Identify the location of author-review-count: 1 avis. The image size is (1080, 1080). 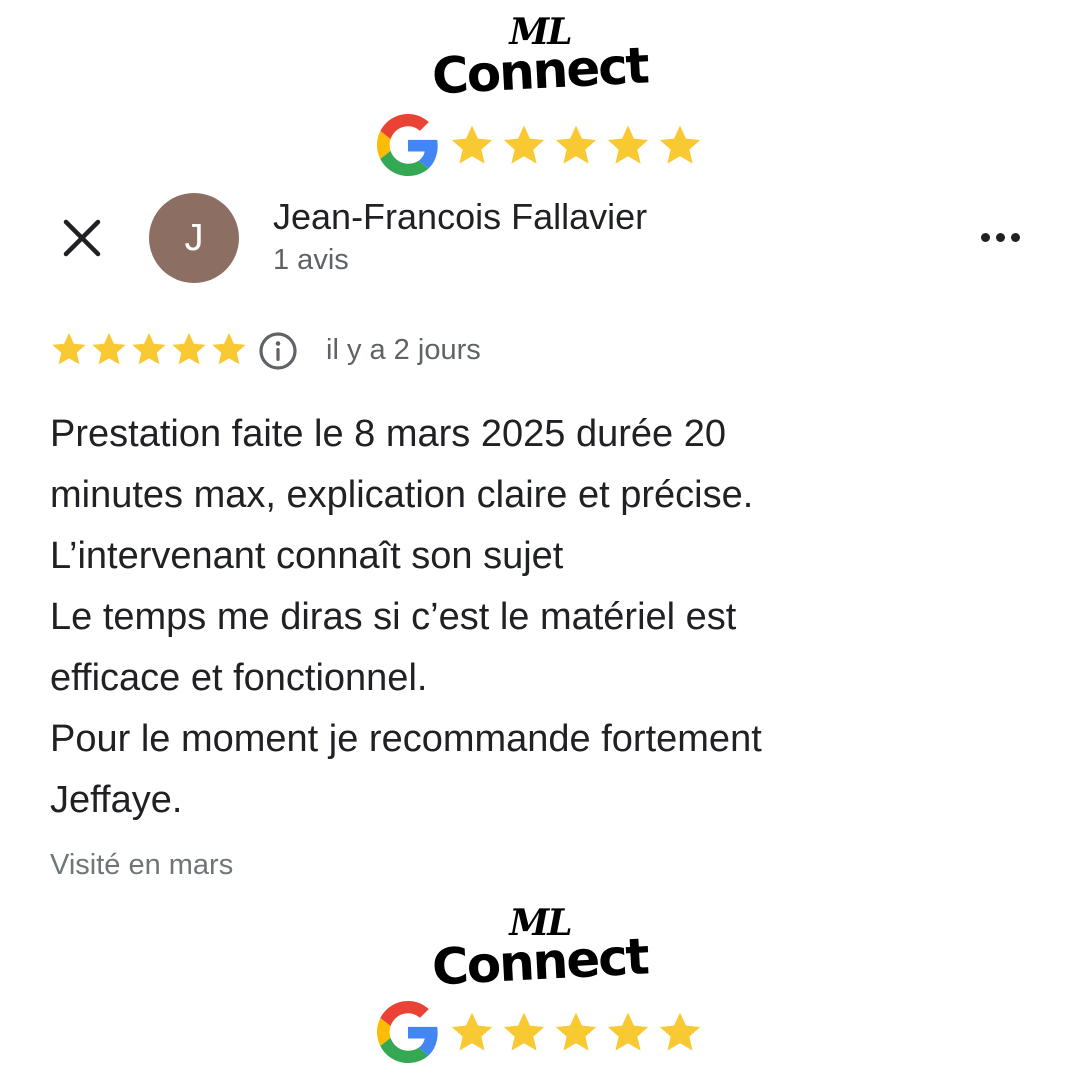
(311, 260).